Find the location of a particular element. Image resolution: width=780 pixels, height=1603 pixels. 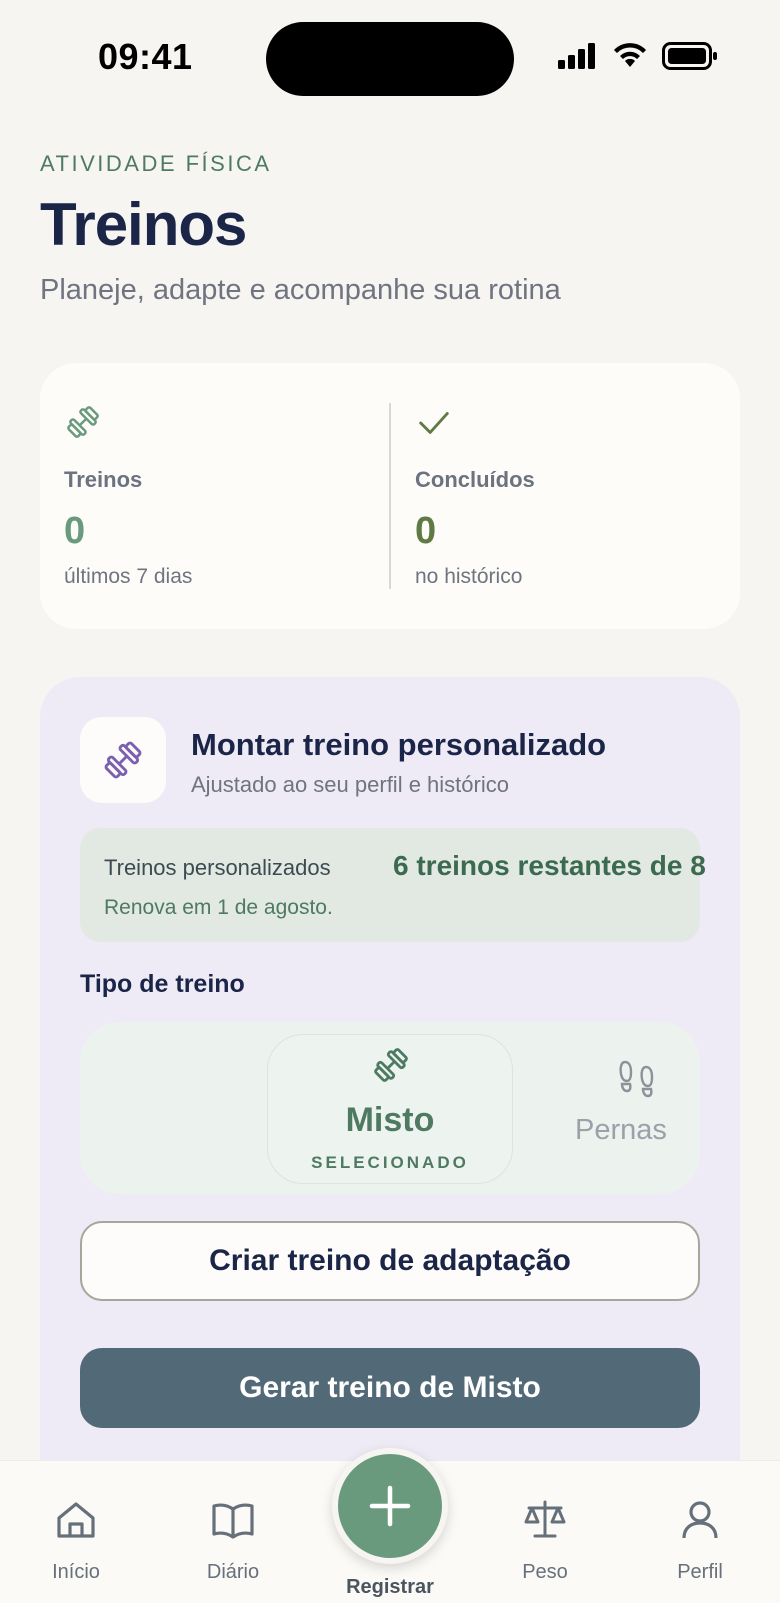

stat-concluidos: Concluídos 0 no histórico is located at coordinates (565, 496).